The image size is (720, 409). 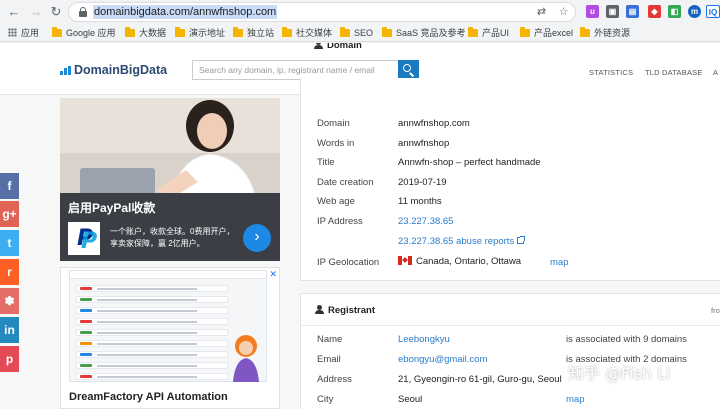 What do you see at coordinates (575, 400) in the screenshot?
I see `city-map-link: map` at bounding box center [575, 400].